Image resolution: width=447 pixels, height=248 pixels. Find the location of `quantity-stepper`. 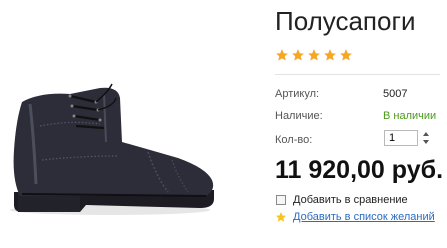

quantity-stepper is located at coordinates (426, 138).